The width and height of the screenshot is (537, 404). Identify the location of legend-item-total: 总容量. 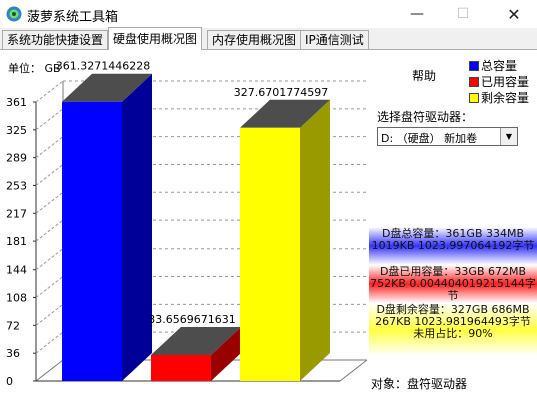
(493, 65).